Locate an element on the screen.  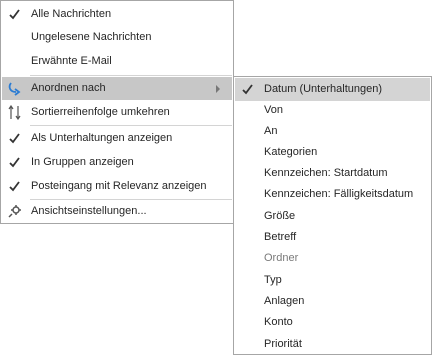
menu-item-reverse-sort: Sortierreihenfolge umkehren is located at coordinates (117, 112).